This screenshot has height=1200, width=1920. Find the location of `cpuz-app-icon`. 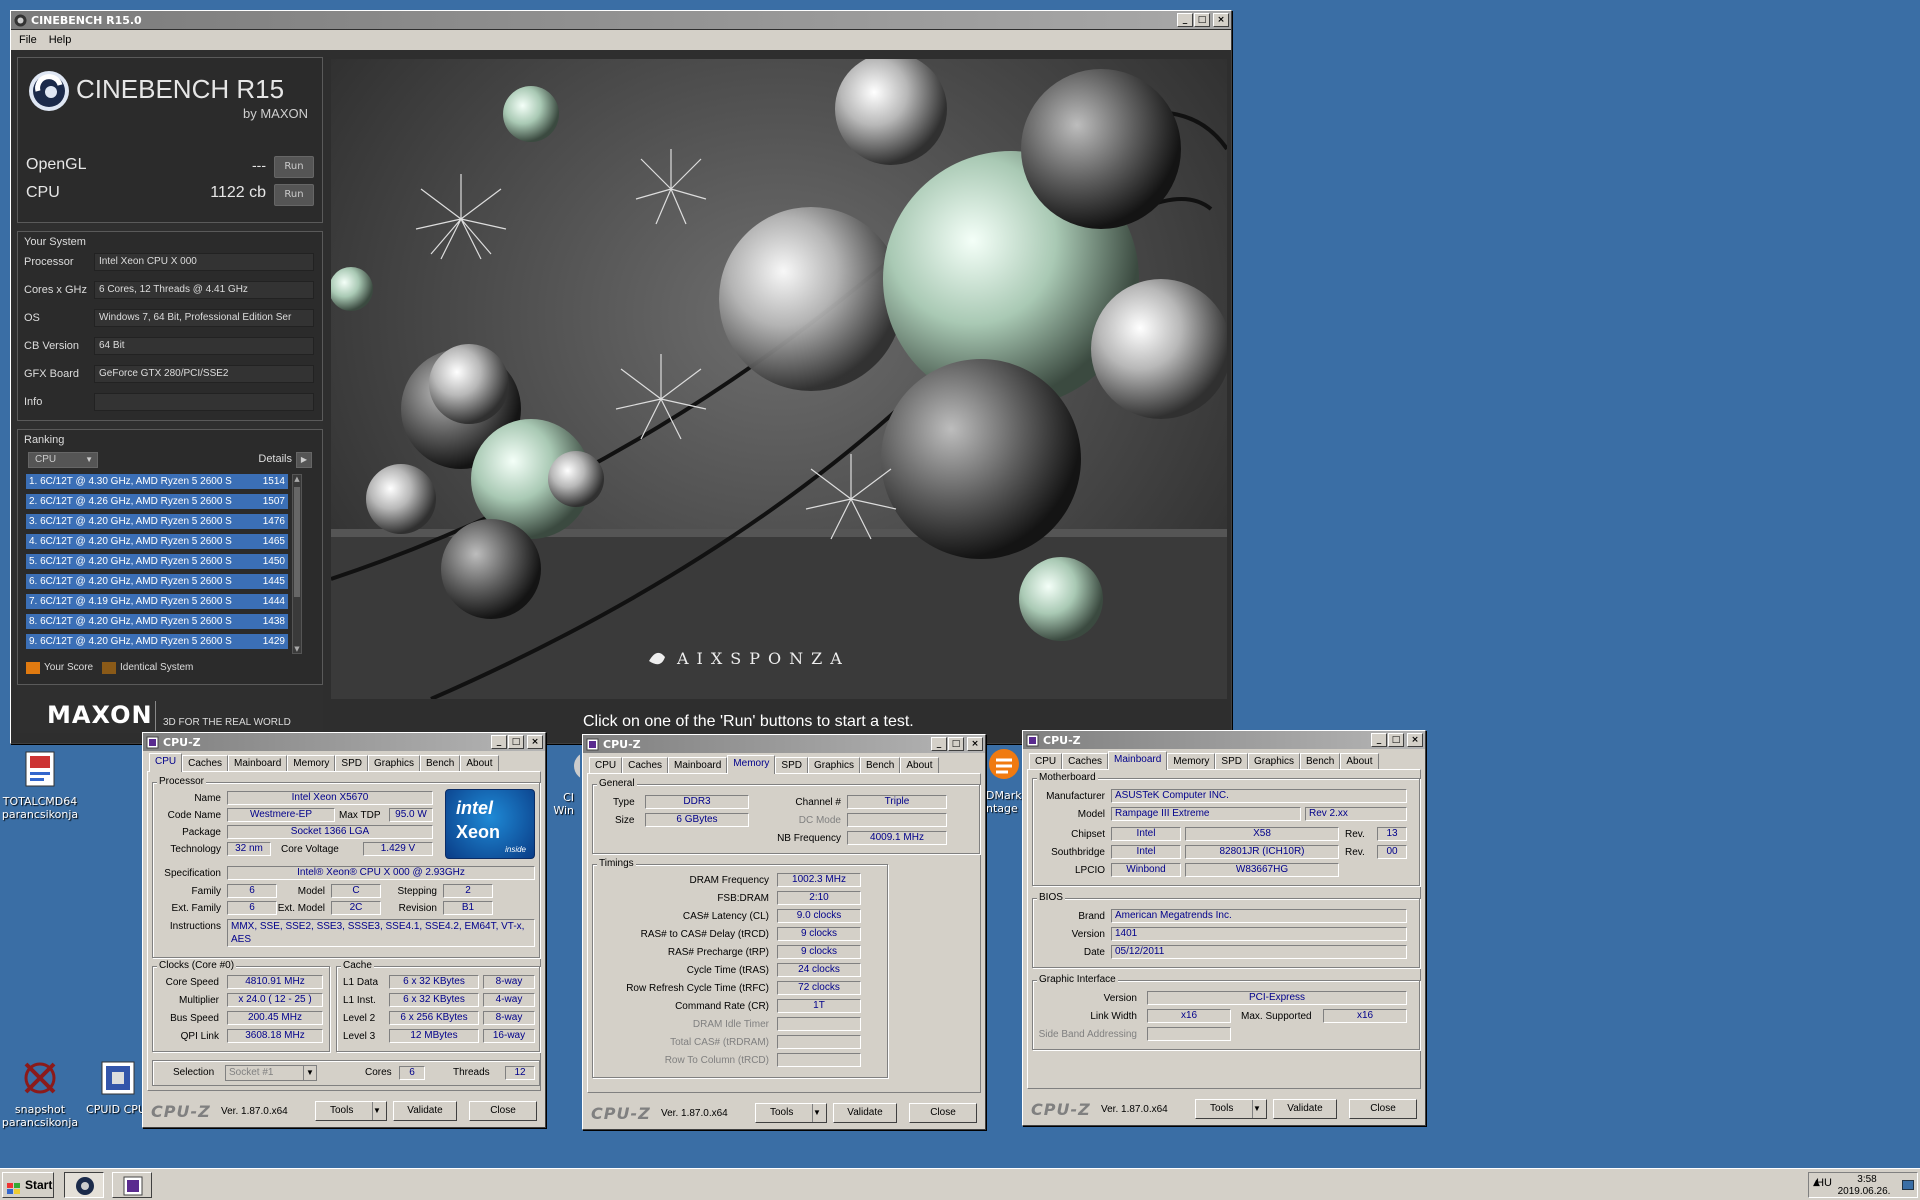

cpuz-app-icon is located at coordinates (152, 742).